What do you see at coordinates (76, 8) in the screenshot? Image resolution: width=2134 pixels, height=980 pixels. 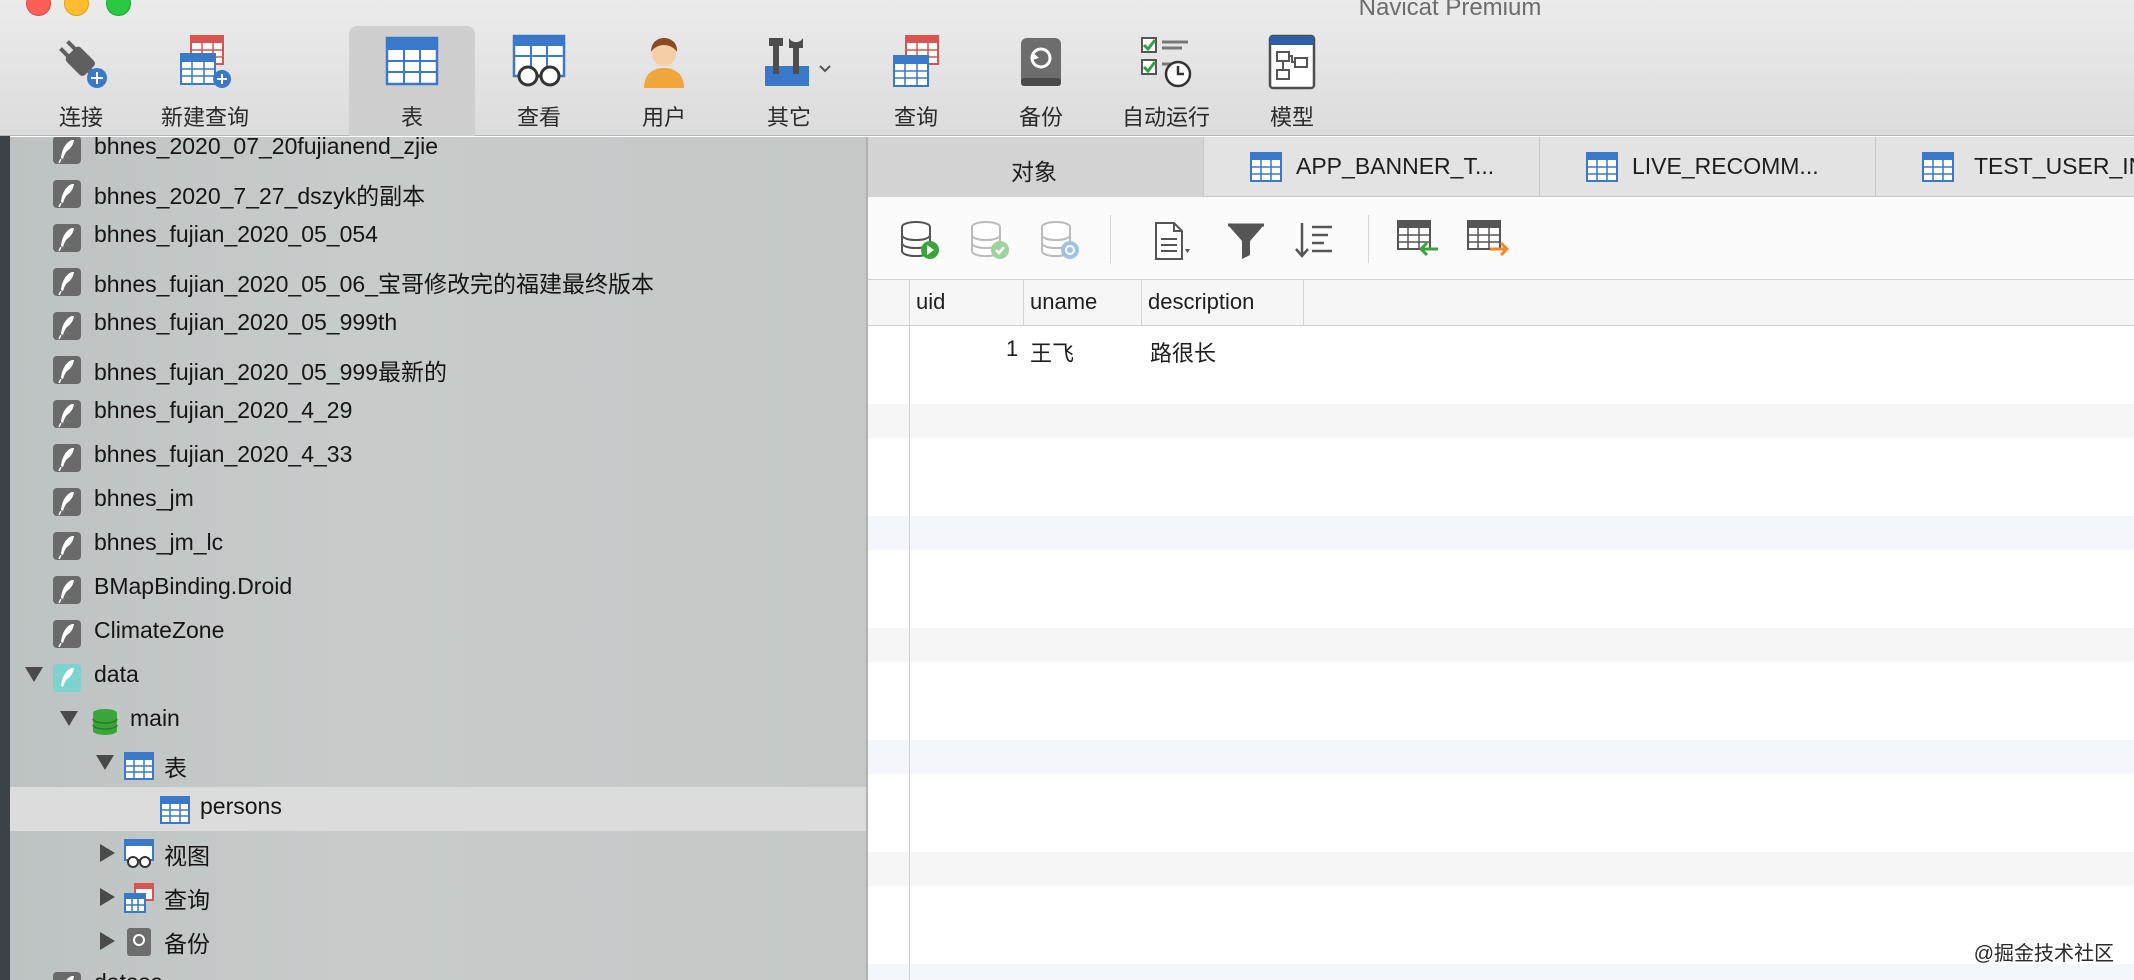 I see `window-minimize-button` at bounding box center [76, 8].